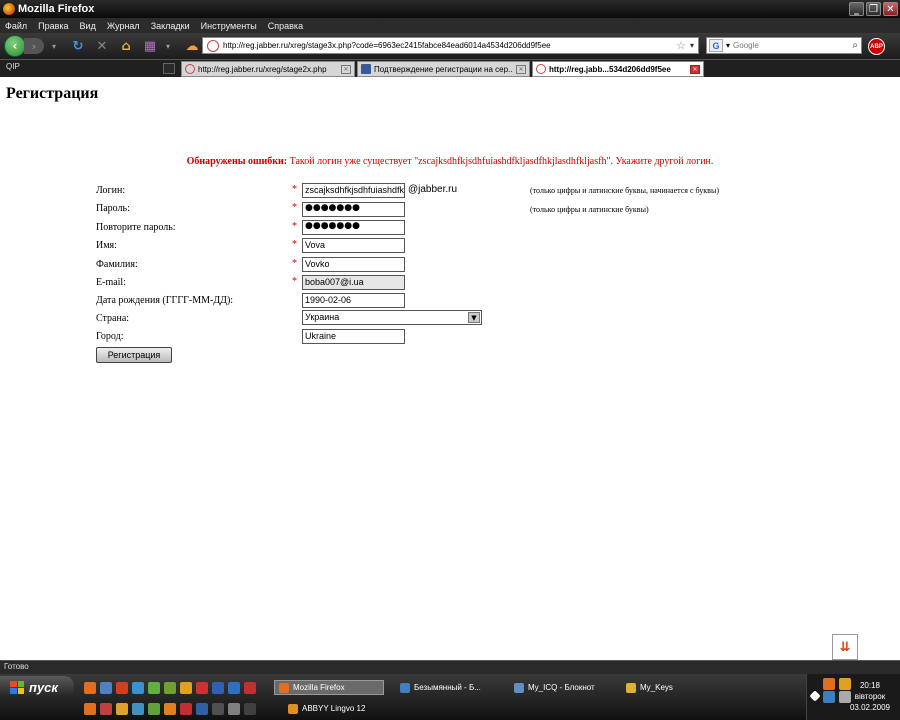 The width and height of the screenshot is (900, 720). What do you see at coordinates (37, 687) in the screenshot?
I see `start-button: пуск` at bounding box center [37, 687].